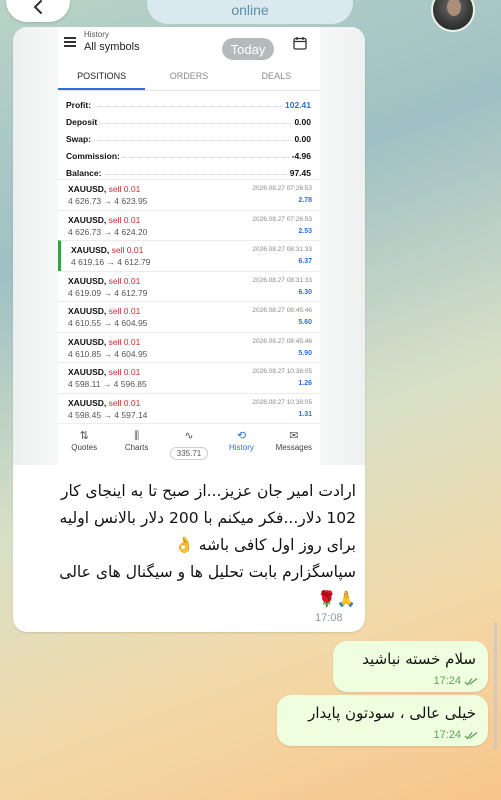 The image size is (501, 800). I want to click on outgoing-message-text: خیلی عالی ، سودتون پایدار, so click(392, 713).